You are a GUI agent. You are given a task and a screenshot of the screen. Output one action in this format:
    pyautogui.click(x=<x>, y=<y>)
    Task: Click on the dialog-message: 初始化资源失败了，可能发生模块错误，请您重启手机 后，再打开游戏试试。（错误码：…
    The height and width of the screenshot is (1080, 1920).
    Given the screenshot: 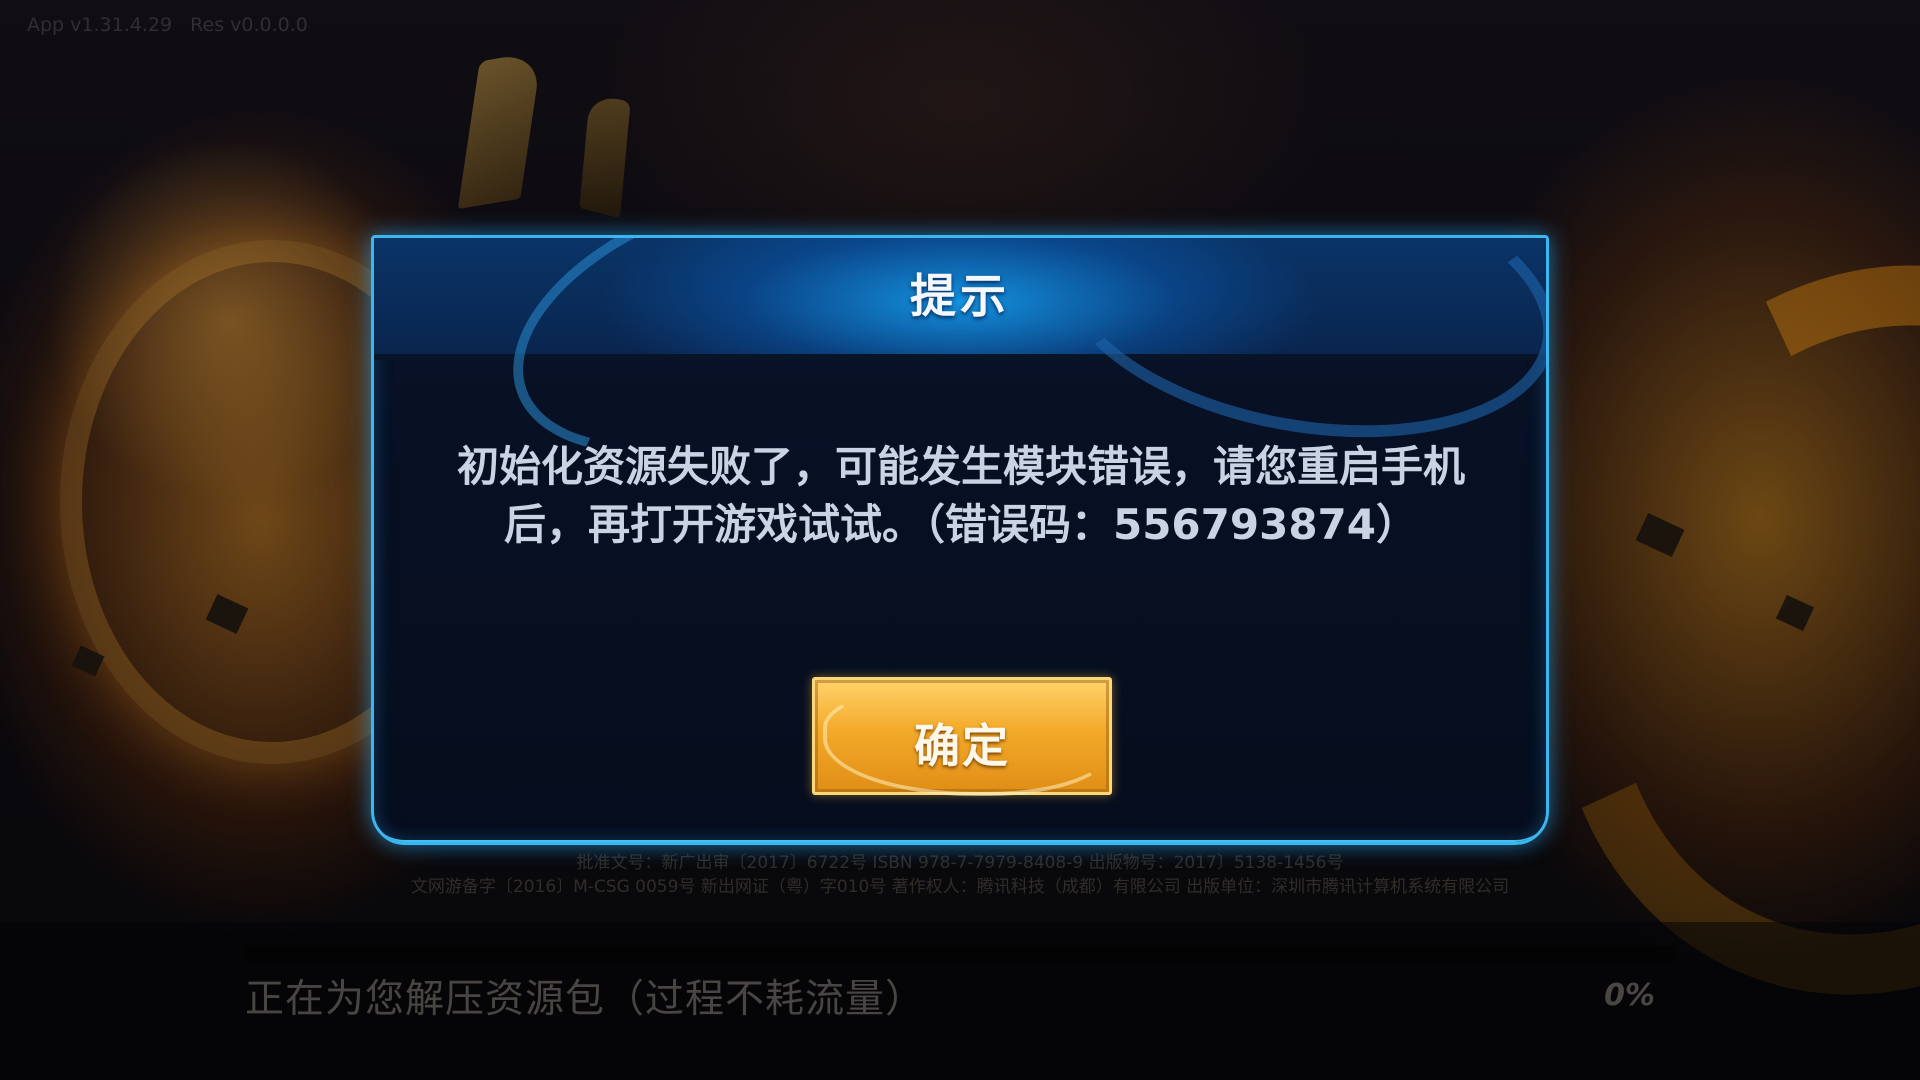 What is the action you would take?
    pyautogui.click(x=961, y=496)
    